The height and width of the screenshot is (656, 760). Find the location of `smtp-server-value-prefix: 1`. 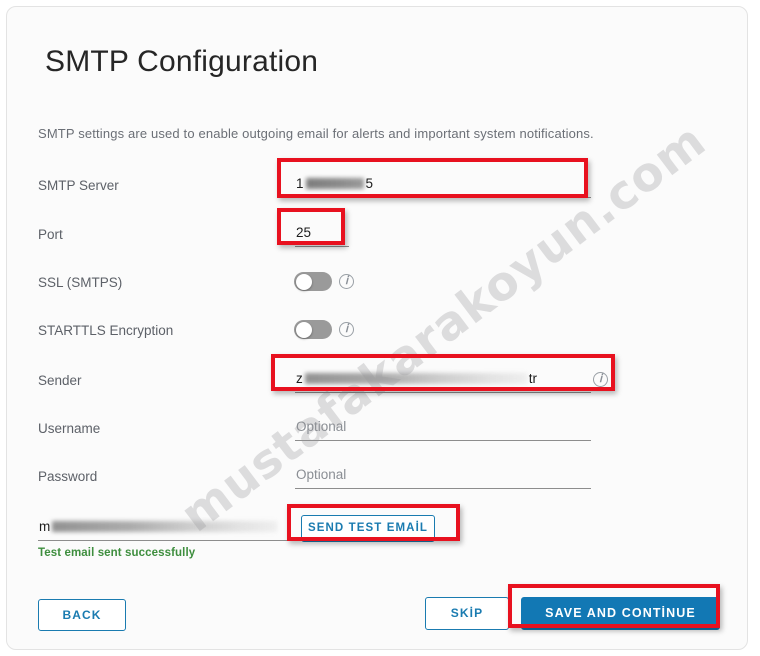

smtp-server-value-prefix: 1 is located at coordinates (300, 183).